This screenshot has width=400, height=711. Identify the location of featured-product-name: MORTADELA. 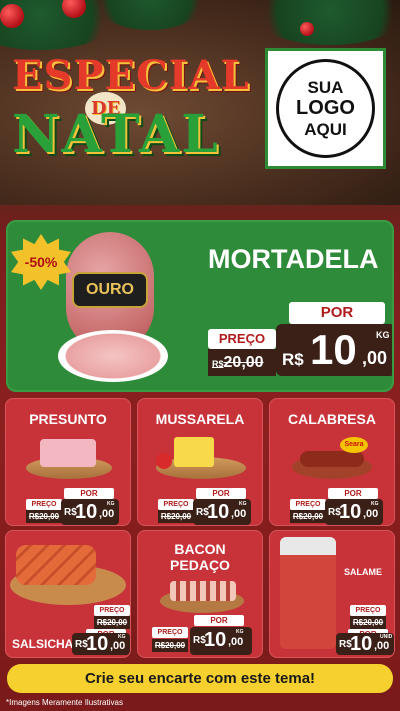
(293, 259).